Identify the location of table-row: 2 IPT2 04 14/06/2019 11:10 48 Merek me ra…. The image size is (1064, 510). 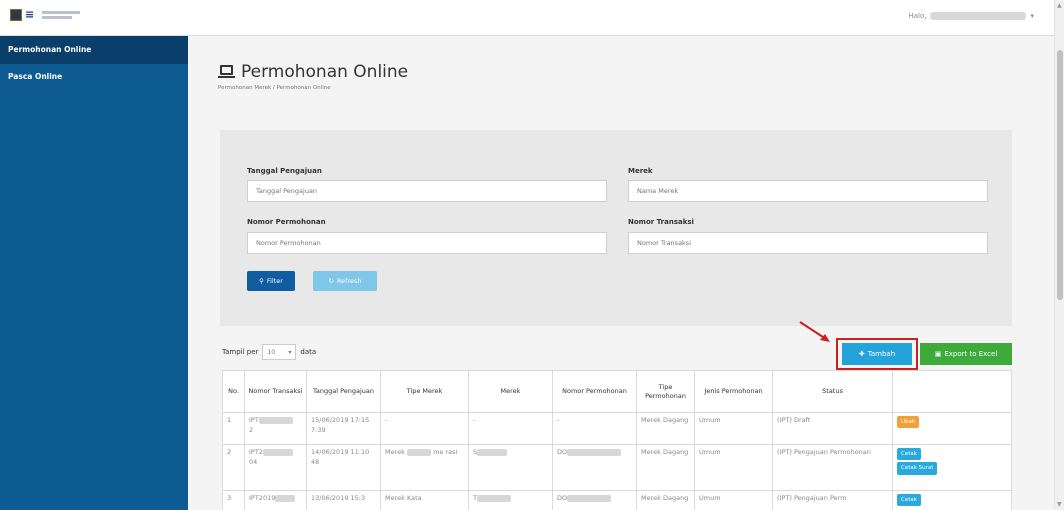
(617, 467).